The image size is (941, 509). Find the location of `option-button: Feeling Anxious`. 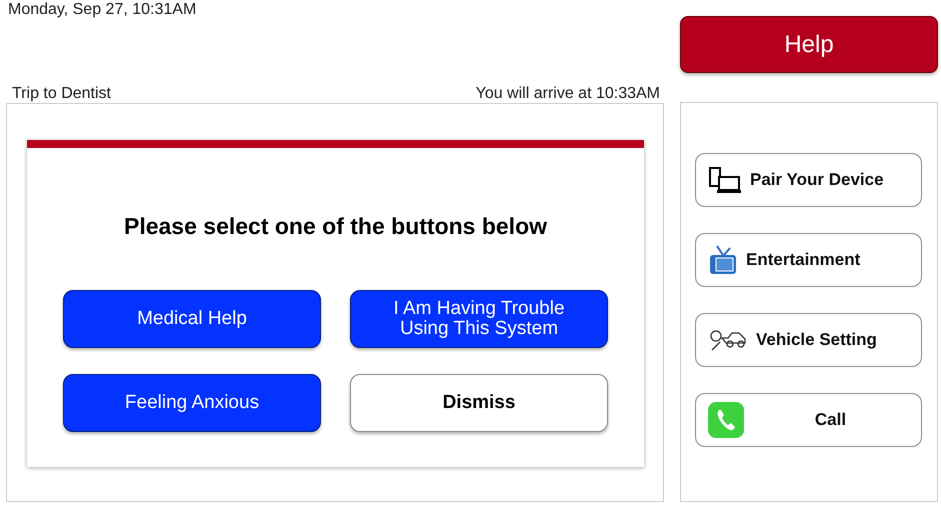

option-button: Feeling Anxious is located at coordinates (192, 403).